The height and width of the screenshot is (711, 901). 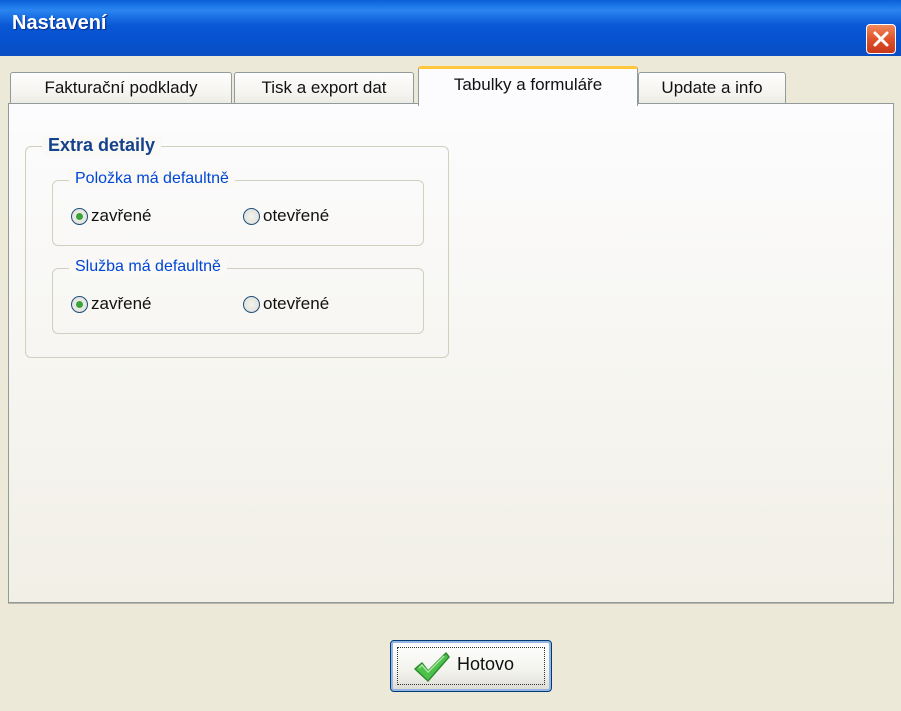 What do you see at coordinates (121, 88) in the screenshot?
I see `tab-fakturacni-podklady: Fakturační podklady` at bounding box center [121, 88].